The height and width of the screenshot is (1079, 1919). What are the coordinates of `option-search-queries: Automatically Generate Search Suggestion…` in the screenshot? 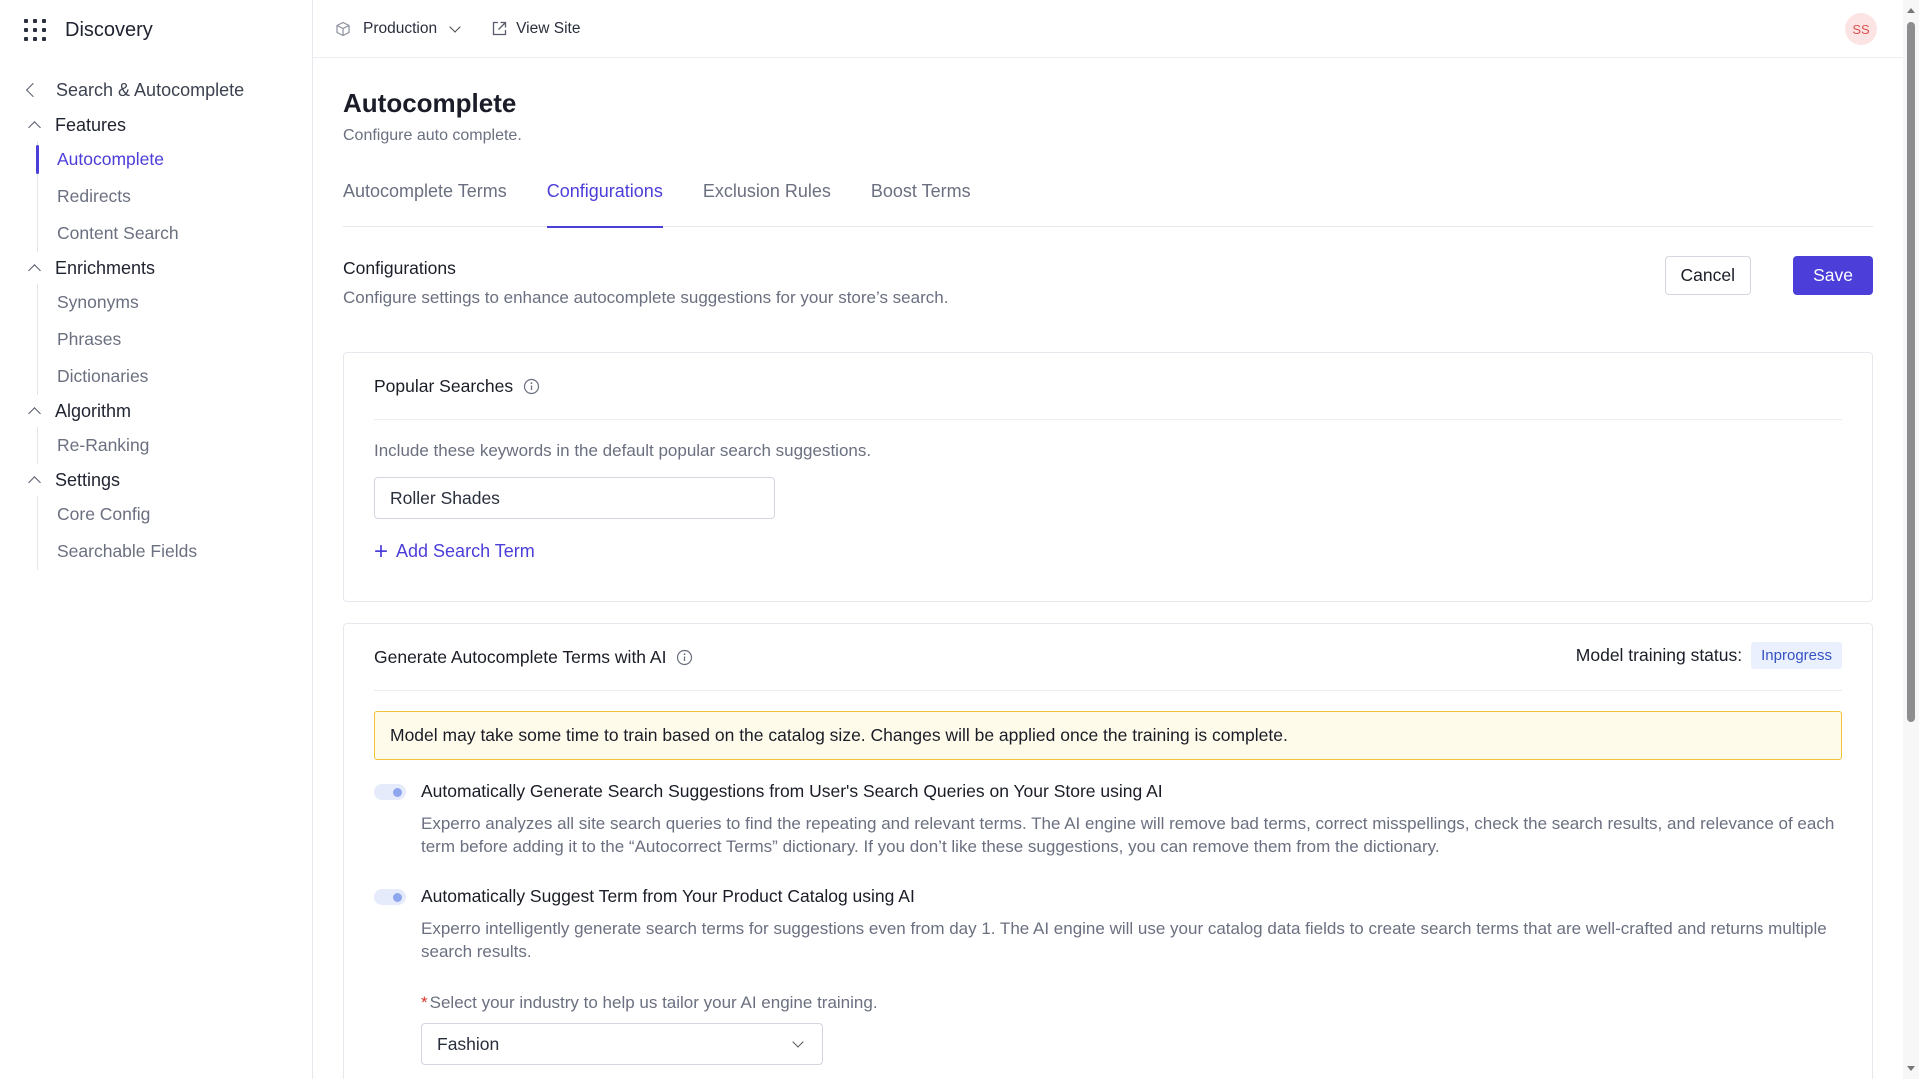 It's located at (1108, 819).